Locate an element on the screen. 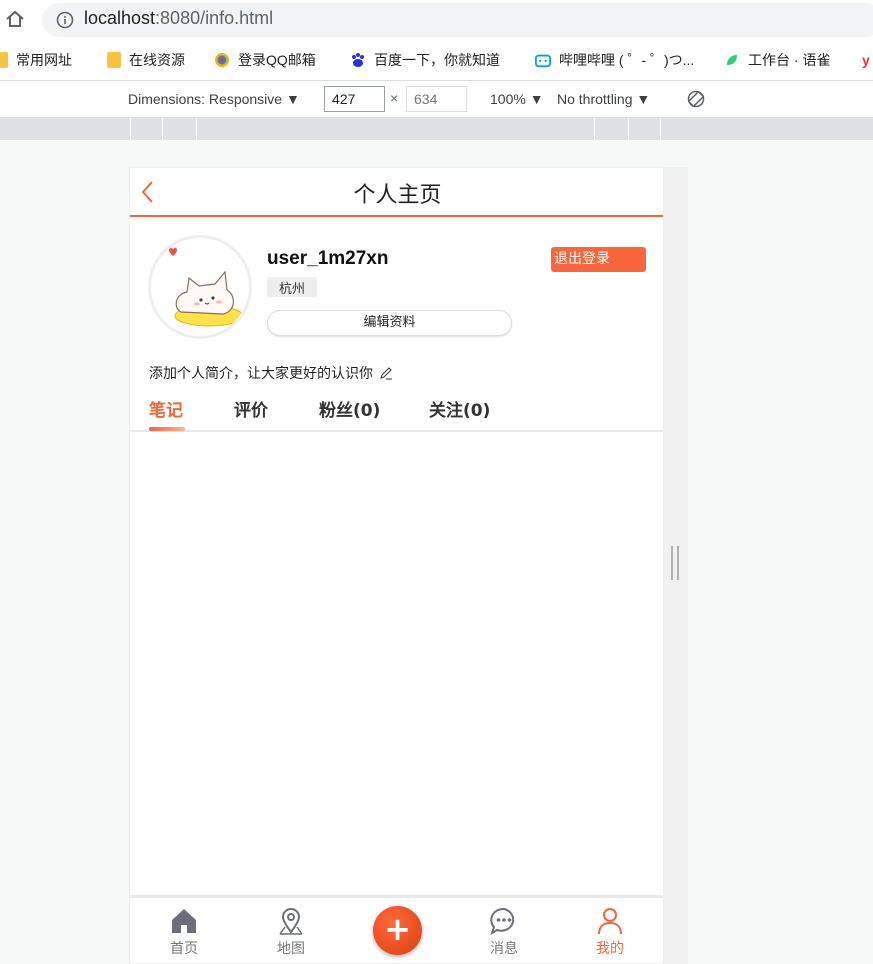 The height and width of the screenshot is (964, 873). bottom-nav: 首页 地图 + 消息 我的 is located at coordinates (396, 929).